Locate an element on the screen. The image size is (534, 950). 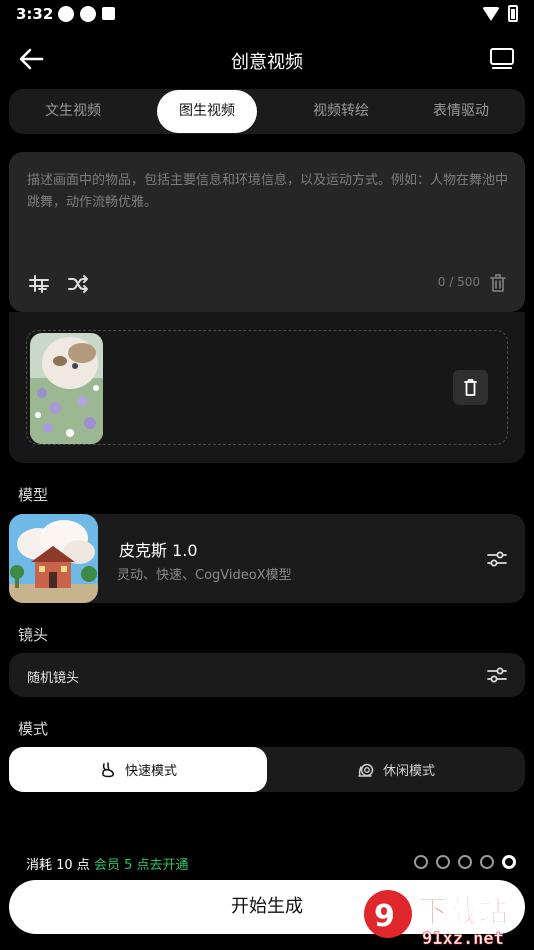
shuffle-icon is located at coordinates (78, 284).